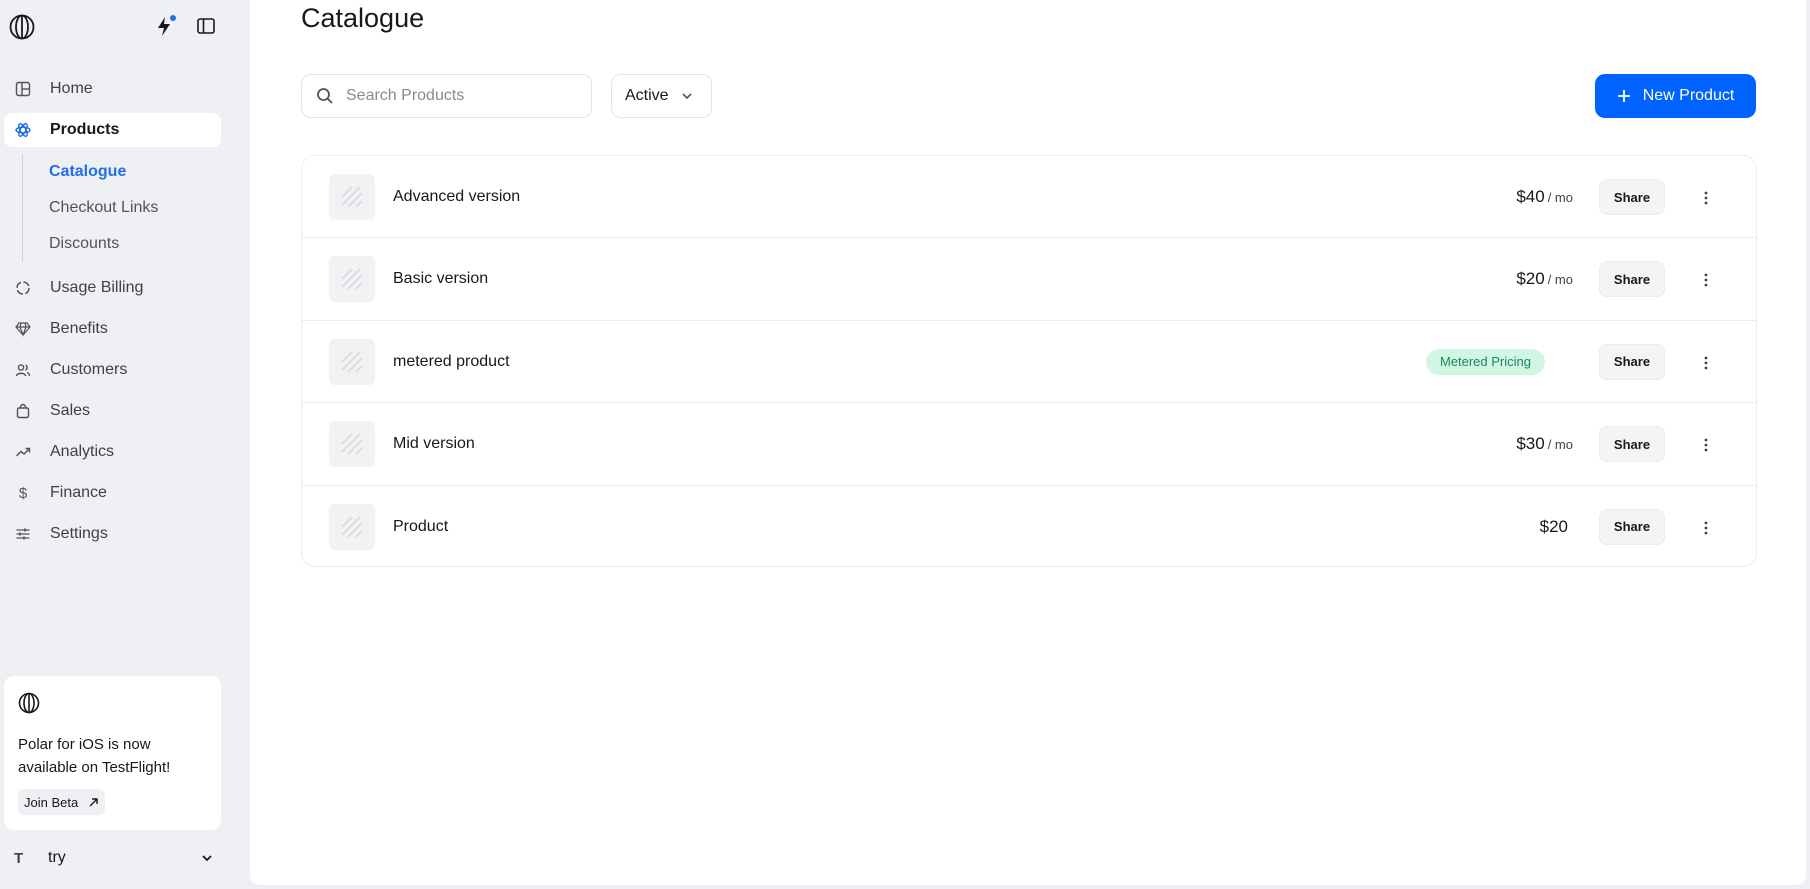 The width and height of the screenshot is (1810, 889). Describe the element at coordinates (114, 858) in the screenshot. I see `account-switcher: T try` at that location.